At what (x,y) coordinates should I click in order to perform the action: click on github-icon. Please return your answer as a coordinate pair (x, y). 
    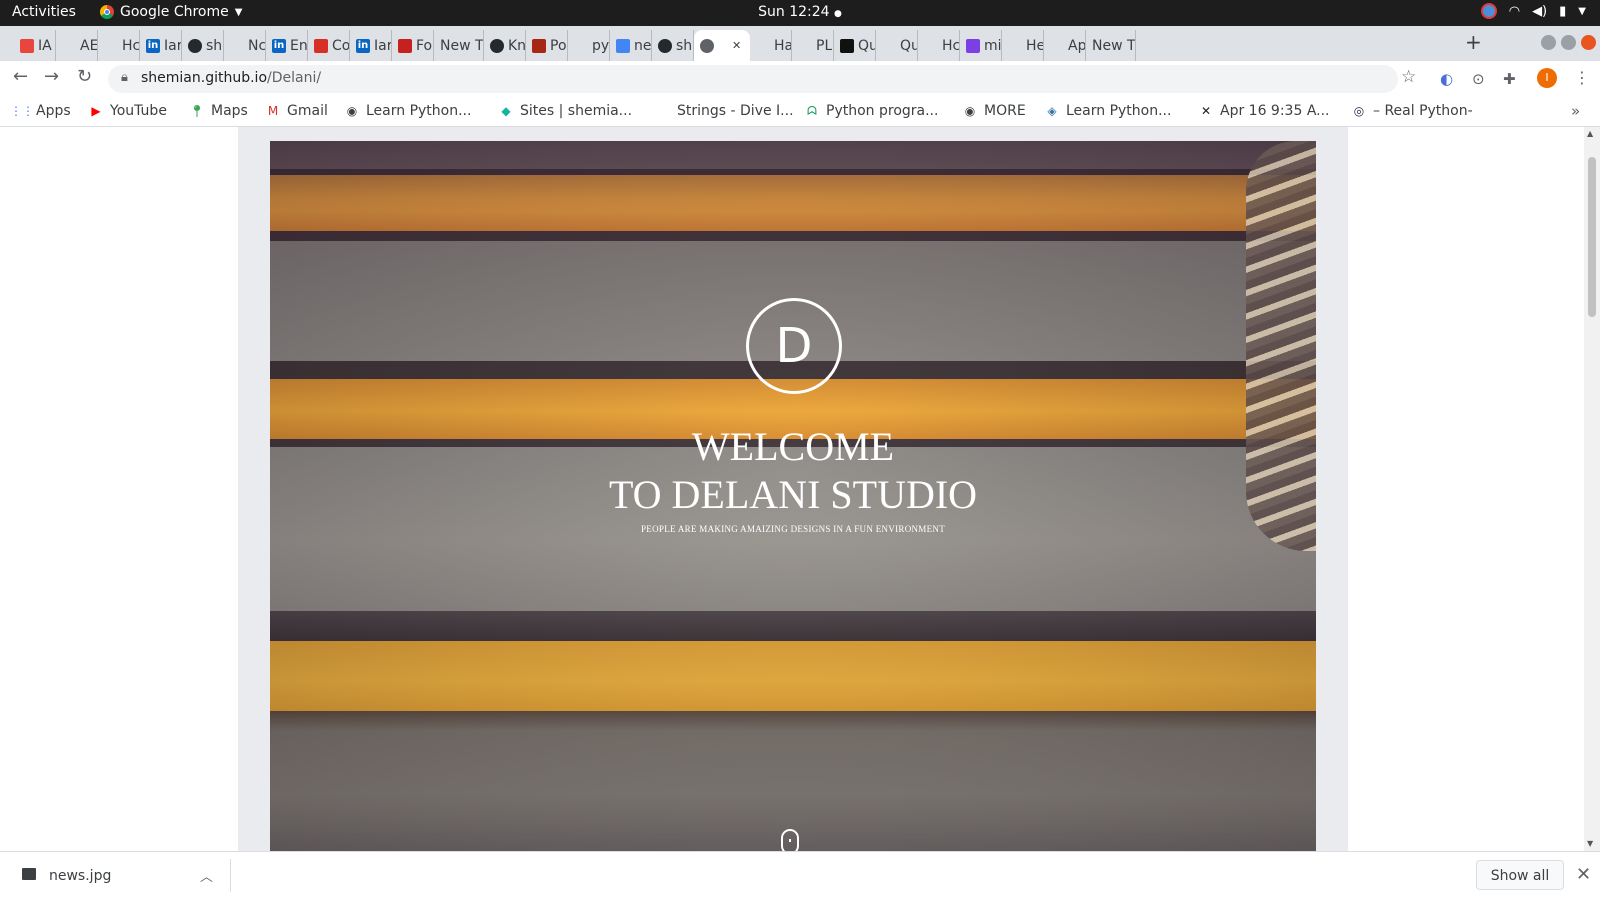
    Looking at the image, I should click on (195, 45).